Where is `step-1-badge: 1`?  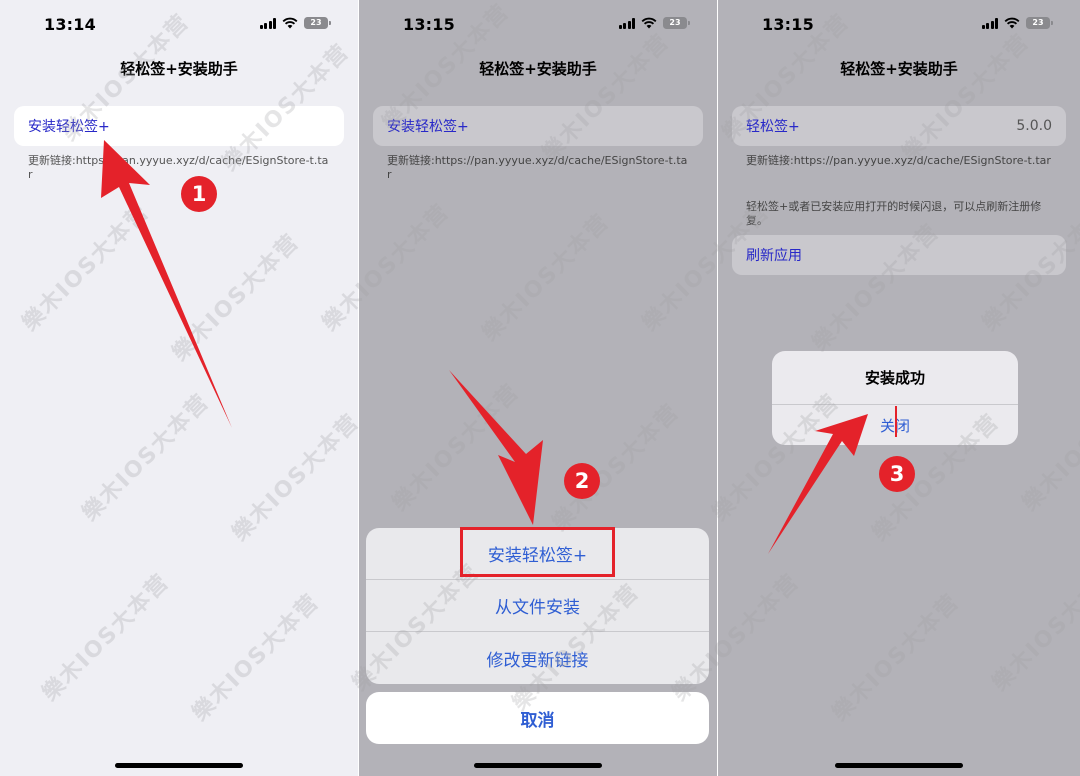 step-1-badge: 1 is located at coordinates (199, 194).